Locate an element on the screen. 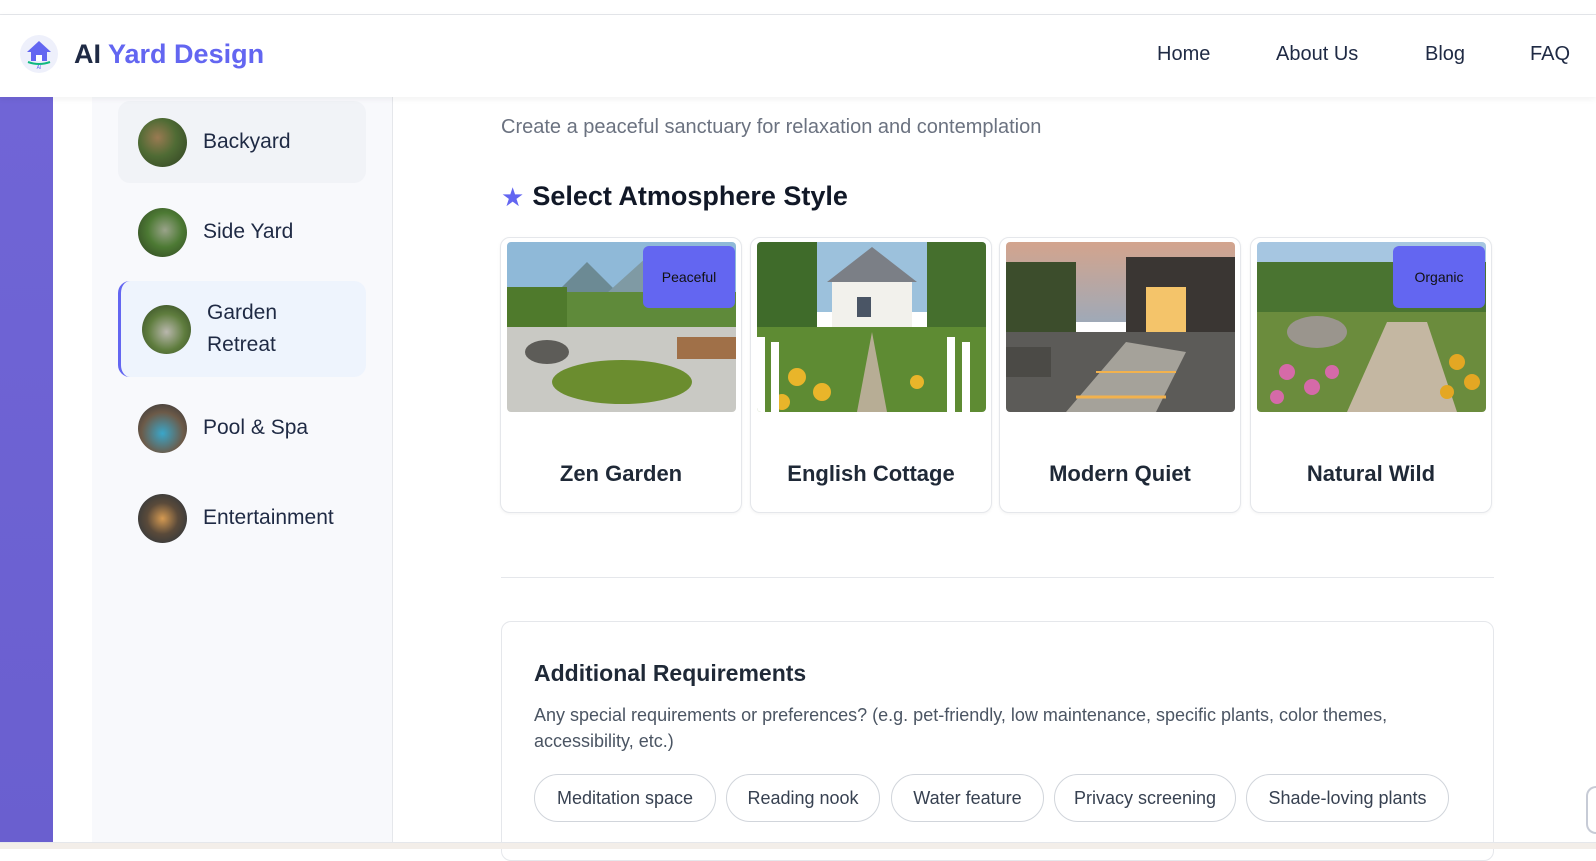 Image resolution: width=1596 pixels, height=861 pixels. nav-faq: FAQ is located at coordinates (1550, 54).